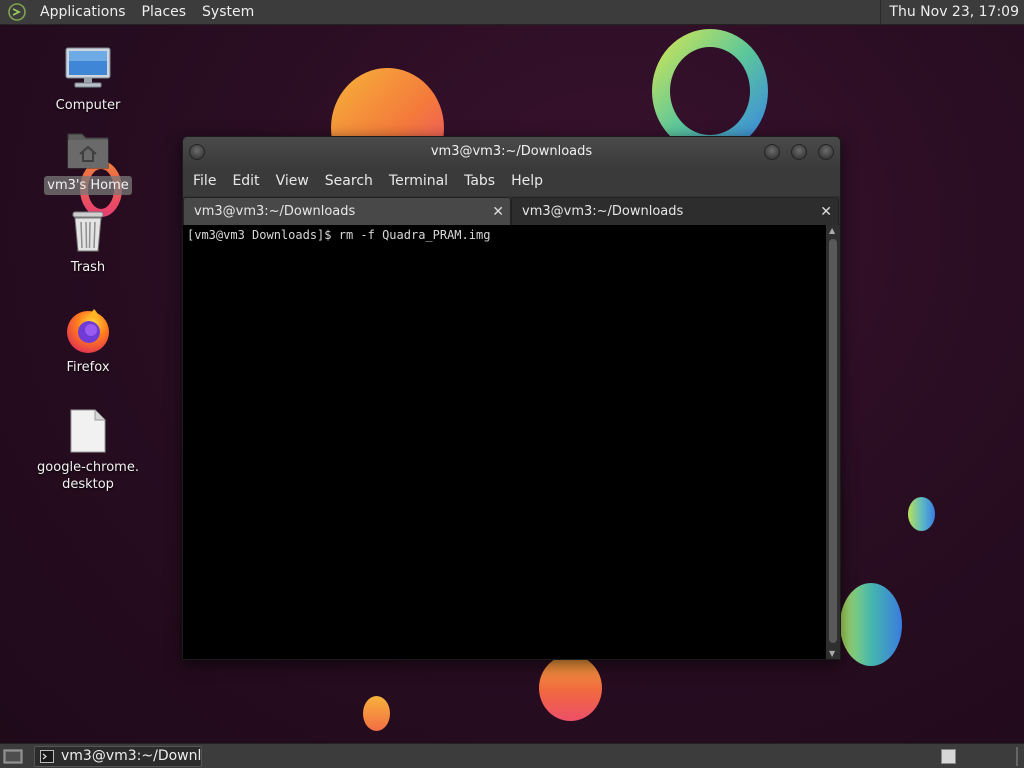 The image size is (1024, 768). What do you see at coordinates (832, 230) in the screenshot?
I see `scroll-up-icon: ▲` at bounding box center [832, 230].